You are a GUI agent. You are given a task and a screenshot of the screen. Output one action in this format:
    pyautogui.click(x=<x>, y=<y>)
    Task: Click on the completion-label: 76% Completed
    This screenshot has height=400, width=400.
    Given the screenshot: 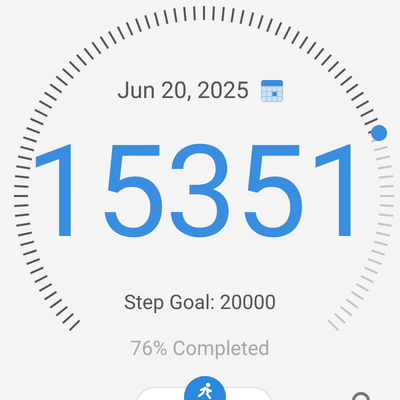 What is the action you would take?
    pyautogui.click(x=200, y=348)
    